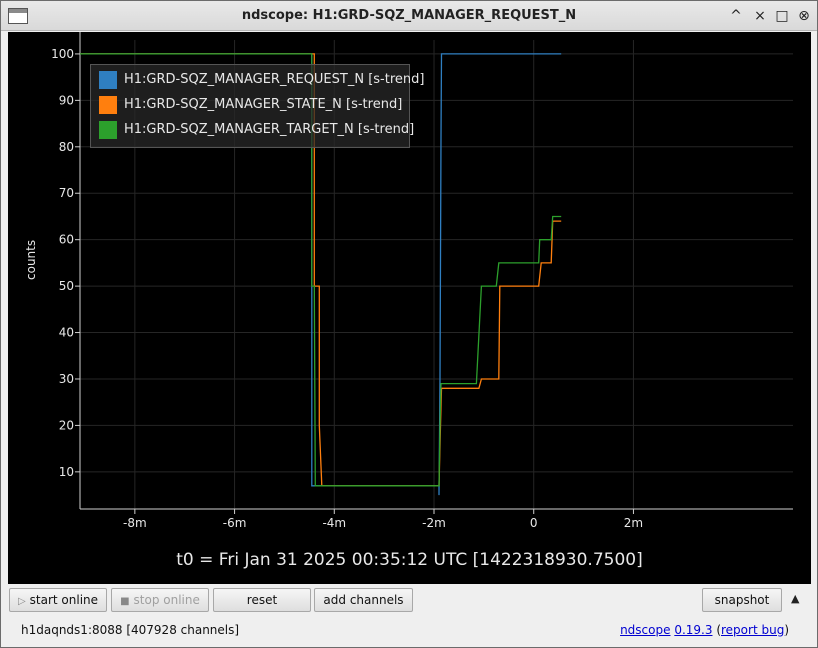  What do you see at coordinates (135, 523) in the screenshot?
I see `x-tick-label: -8m` at bounding box center [135, 523].